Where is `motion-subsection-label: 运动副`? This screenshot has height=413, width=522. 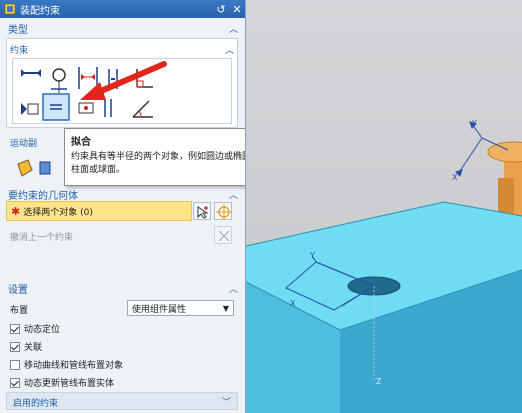 motion-subsection-label: 运动副 is located at coordinates (24, 143).